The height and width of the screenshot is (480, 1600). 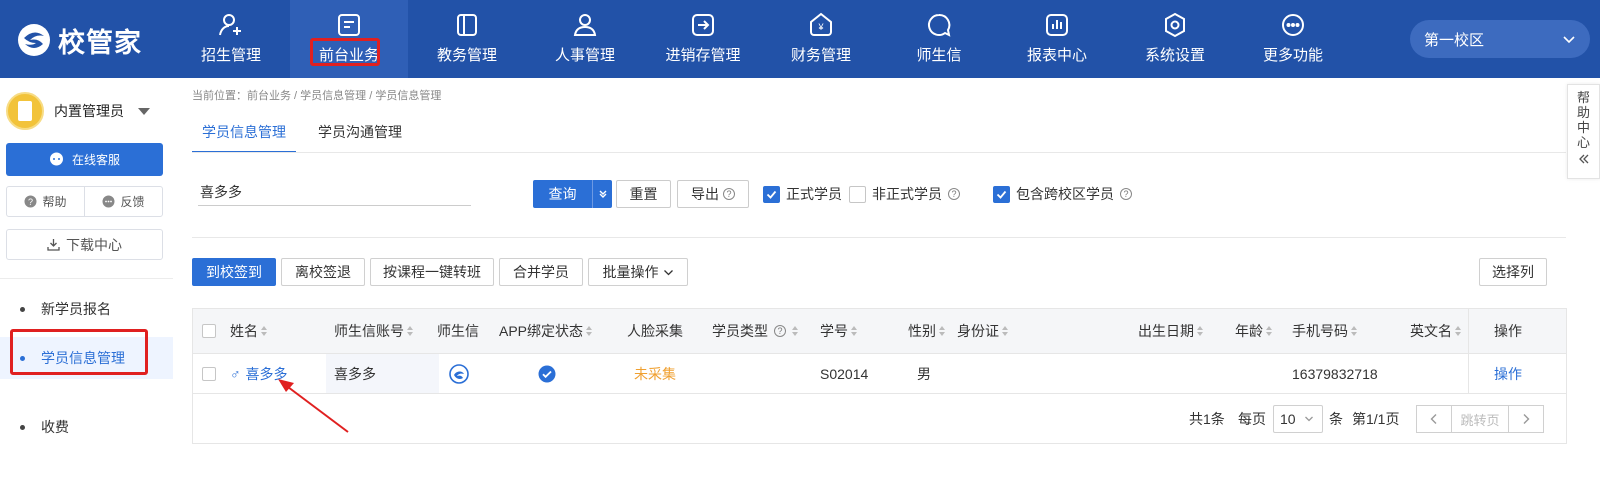 I want to click on nav-item-more: 更多功能, so click(x=1293, y=39).